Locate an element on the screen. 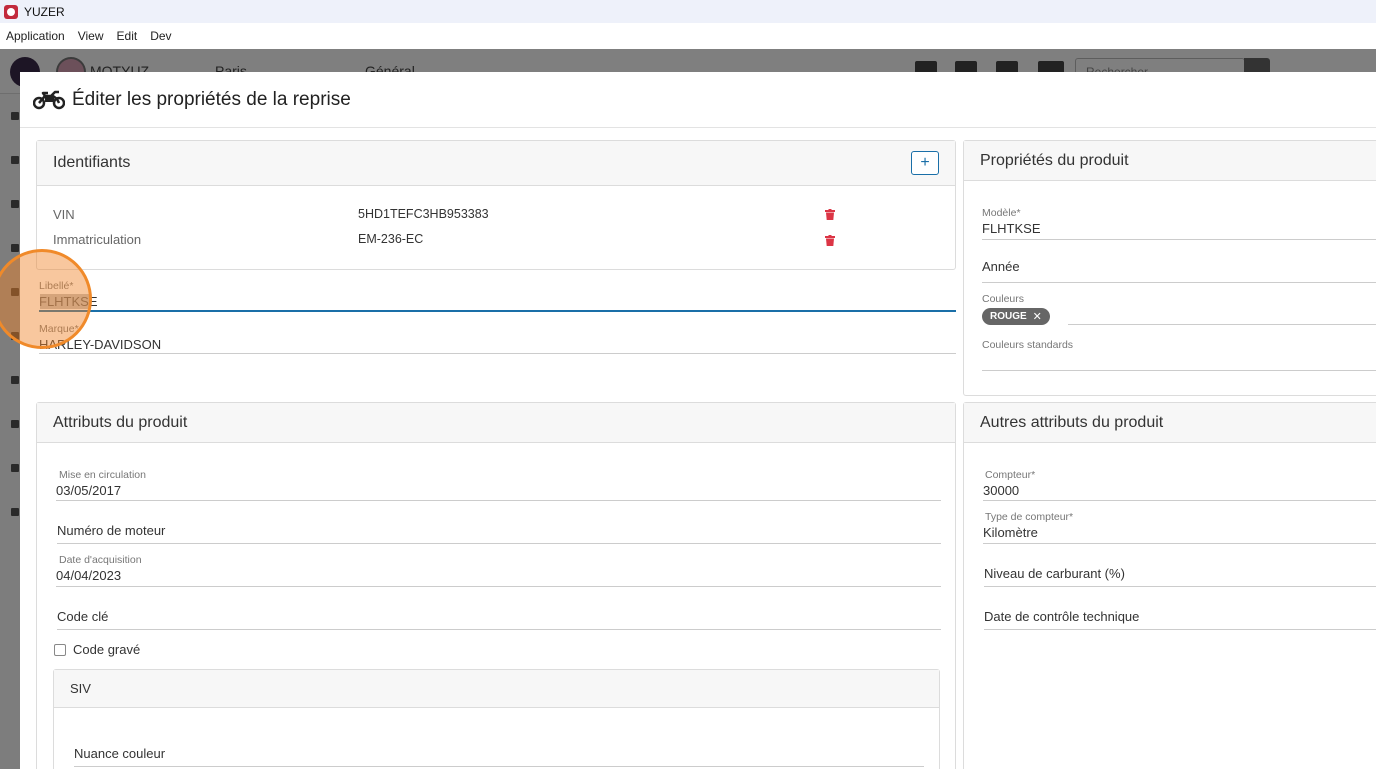  annee-field: Année is located at coordinates (1179, 271).